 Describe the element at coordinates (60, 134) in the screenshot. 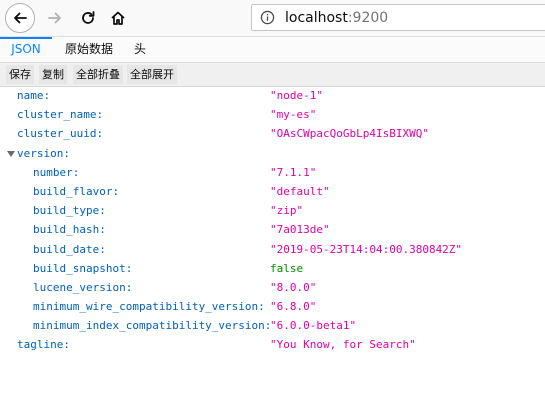

I see `json-key: cluster_uuid:` at that location.